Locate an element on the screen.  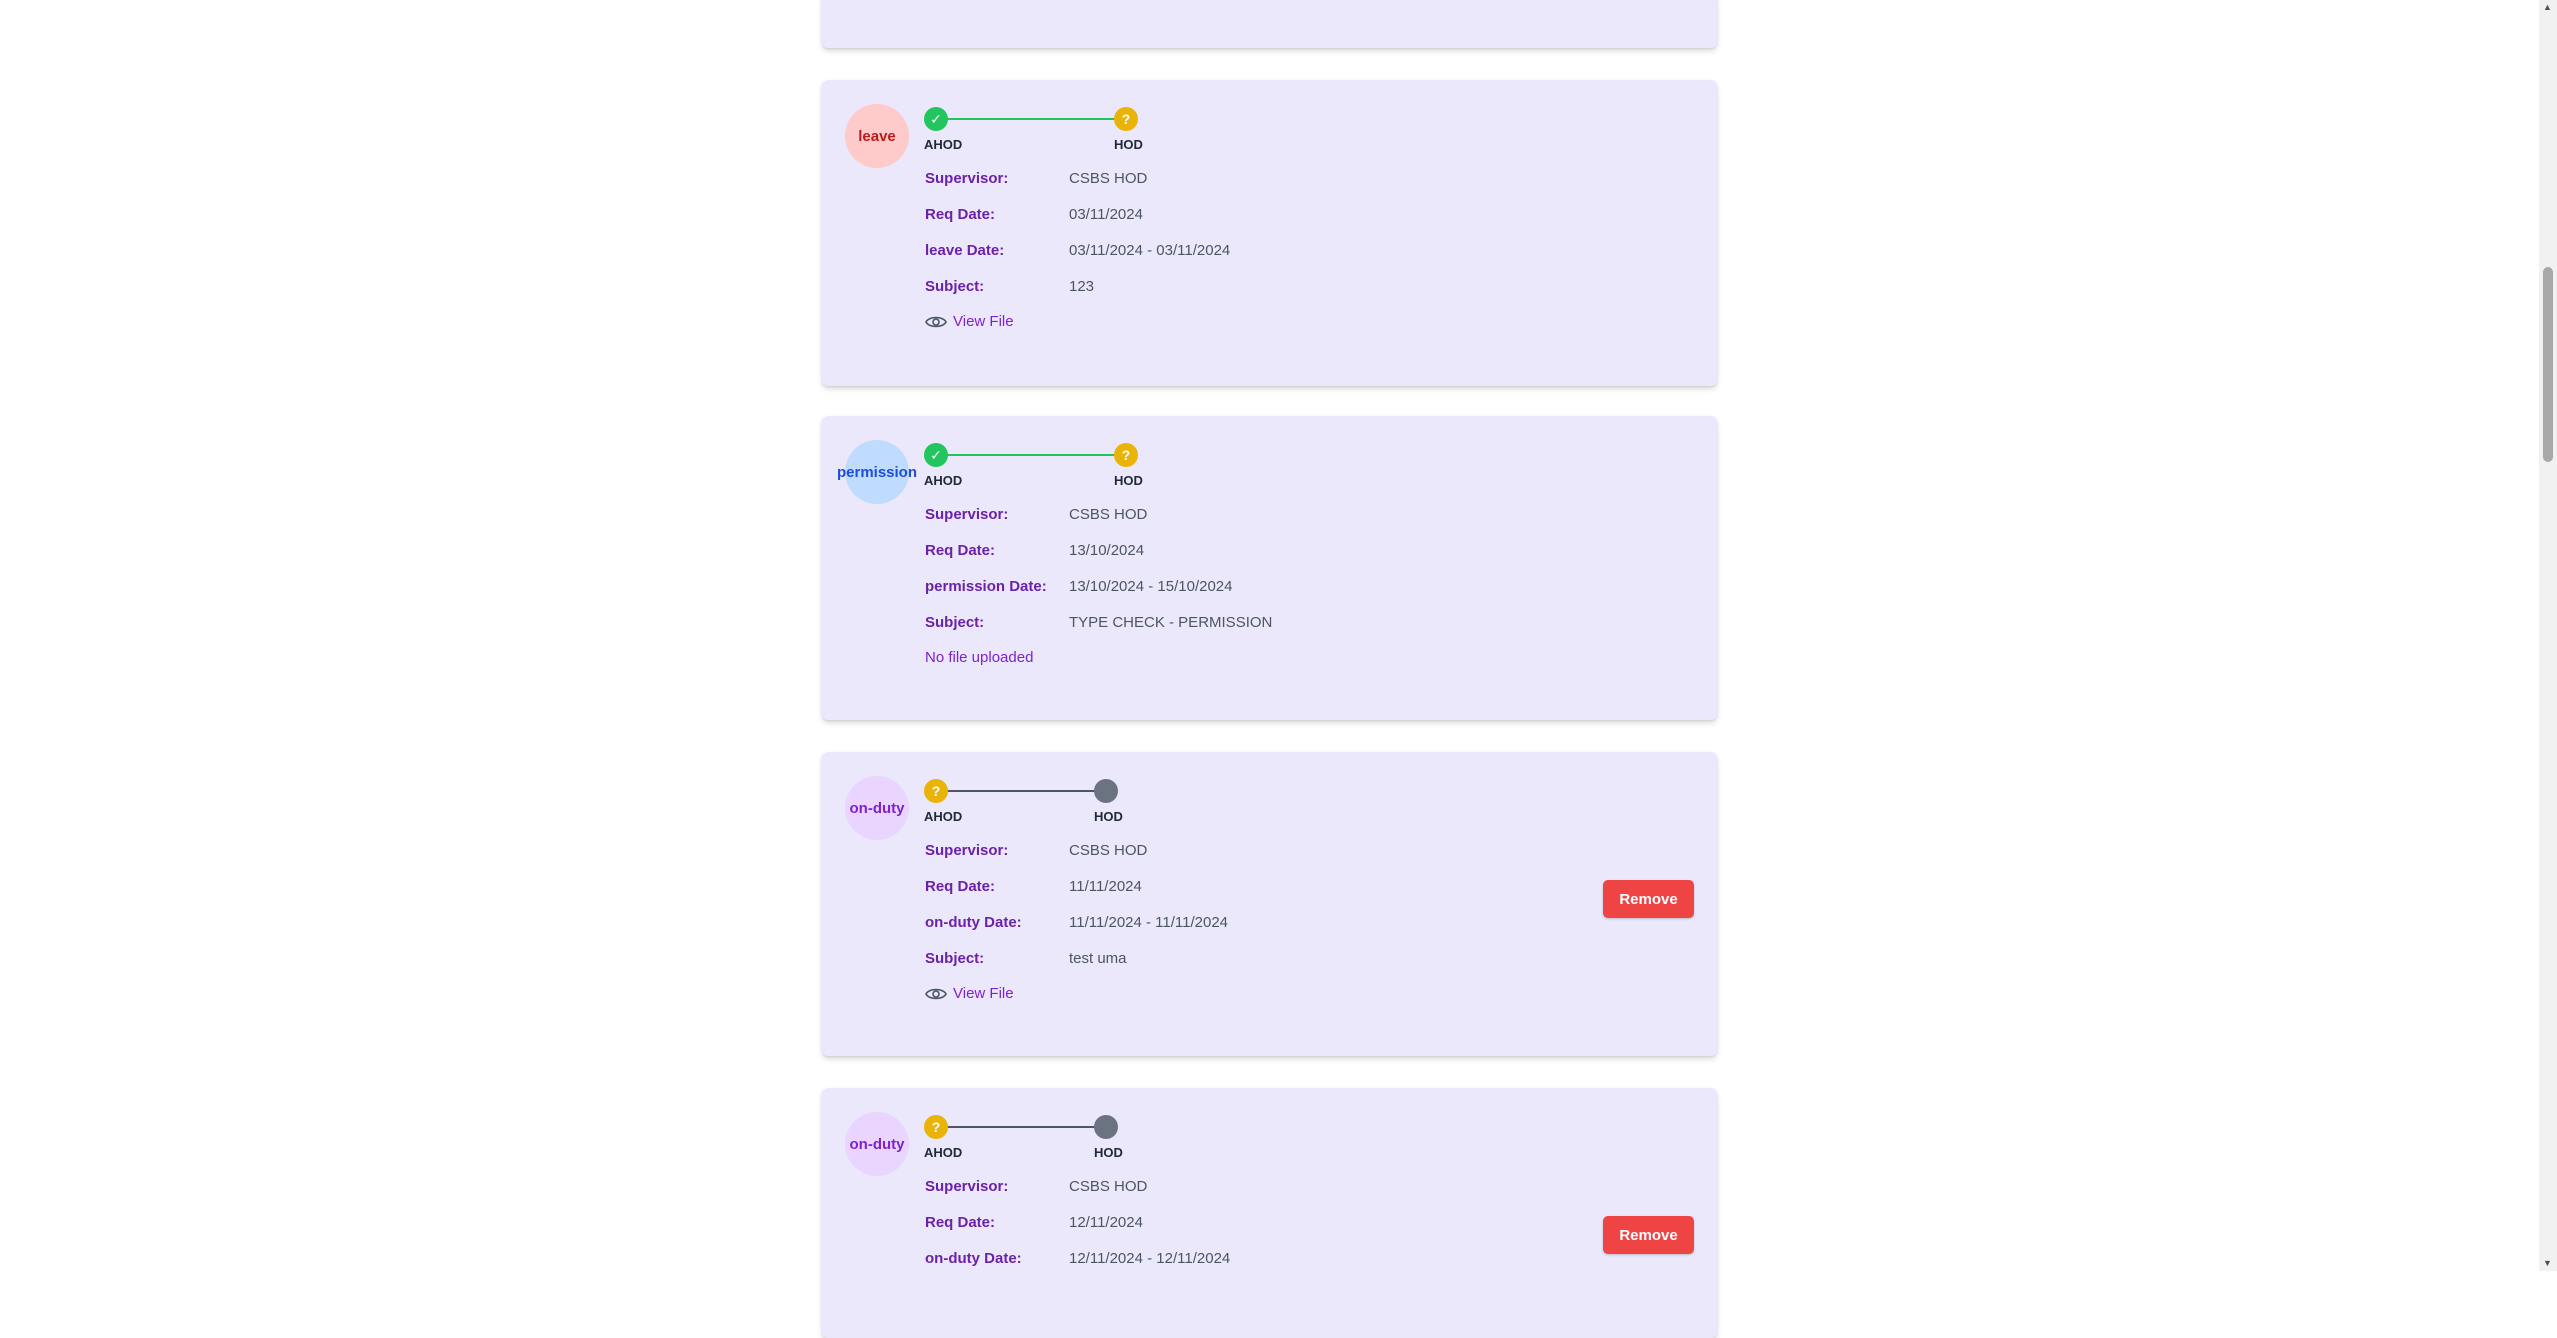
detail-value: 03/11/2024 is located at coordinates (1106, 214).